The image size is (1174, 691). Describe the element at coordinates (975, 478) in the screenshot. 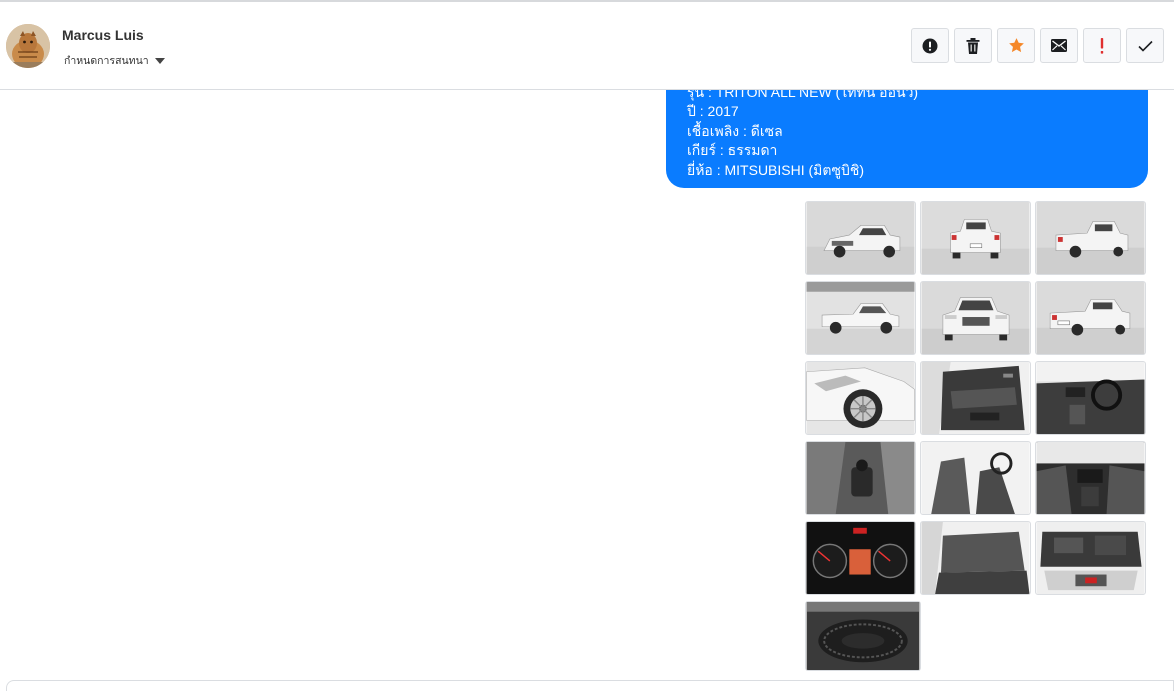

I see `car-photo-front-seats` at that location.